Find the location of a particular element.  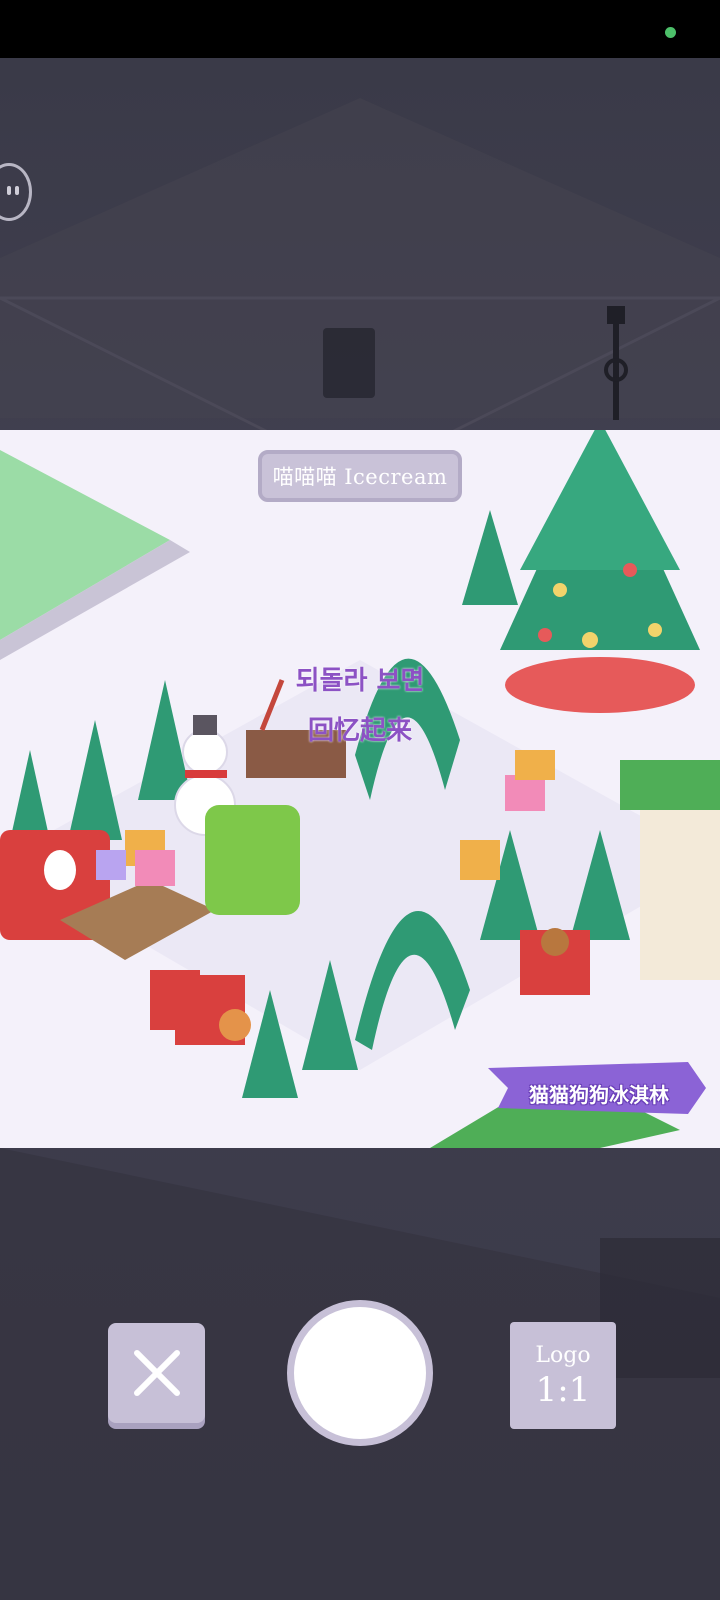

street-lamp-icon is located at coordinates (616, 363).